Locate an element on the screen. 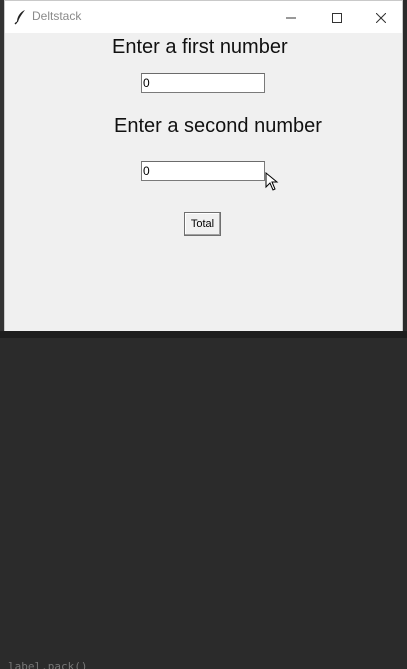 This screenshot has width=407, height=669. second-number-input is located at coordinates (203, 171).